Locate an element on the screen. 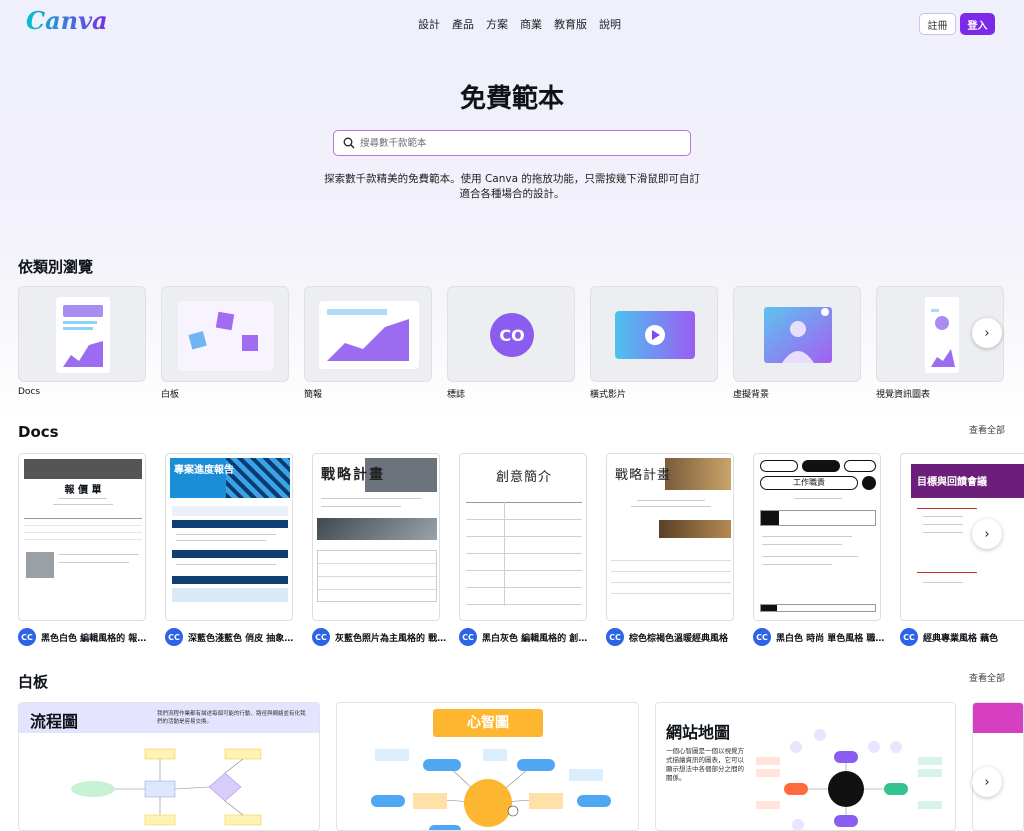  doc-thumb-title: 目標與回饋會議 is located at coordinates (952, 482).